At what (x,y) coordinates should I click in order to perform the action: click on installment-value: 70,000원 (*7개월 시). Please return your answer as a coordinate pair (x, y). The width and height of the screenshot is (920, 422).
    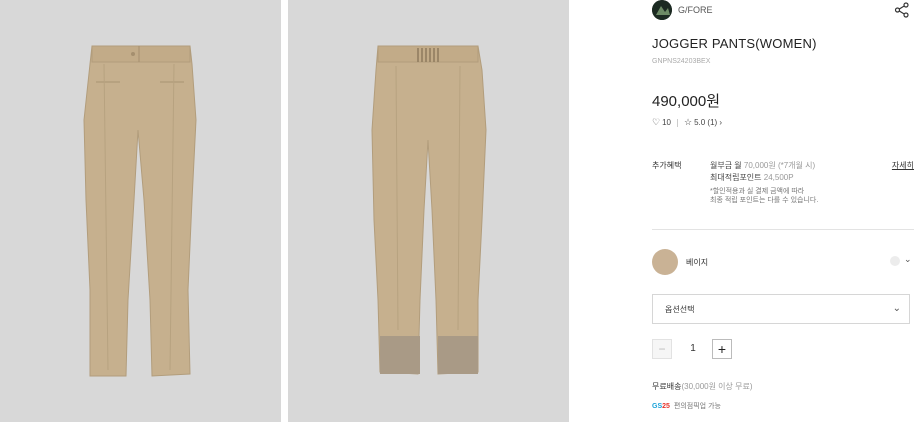
    Looking at the image, I should click on (779, 165).